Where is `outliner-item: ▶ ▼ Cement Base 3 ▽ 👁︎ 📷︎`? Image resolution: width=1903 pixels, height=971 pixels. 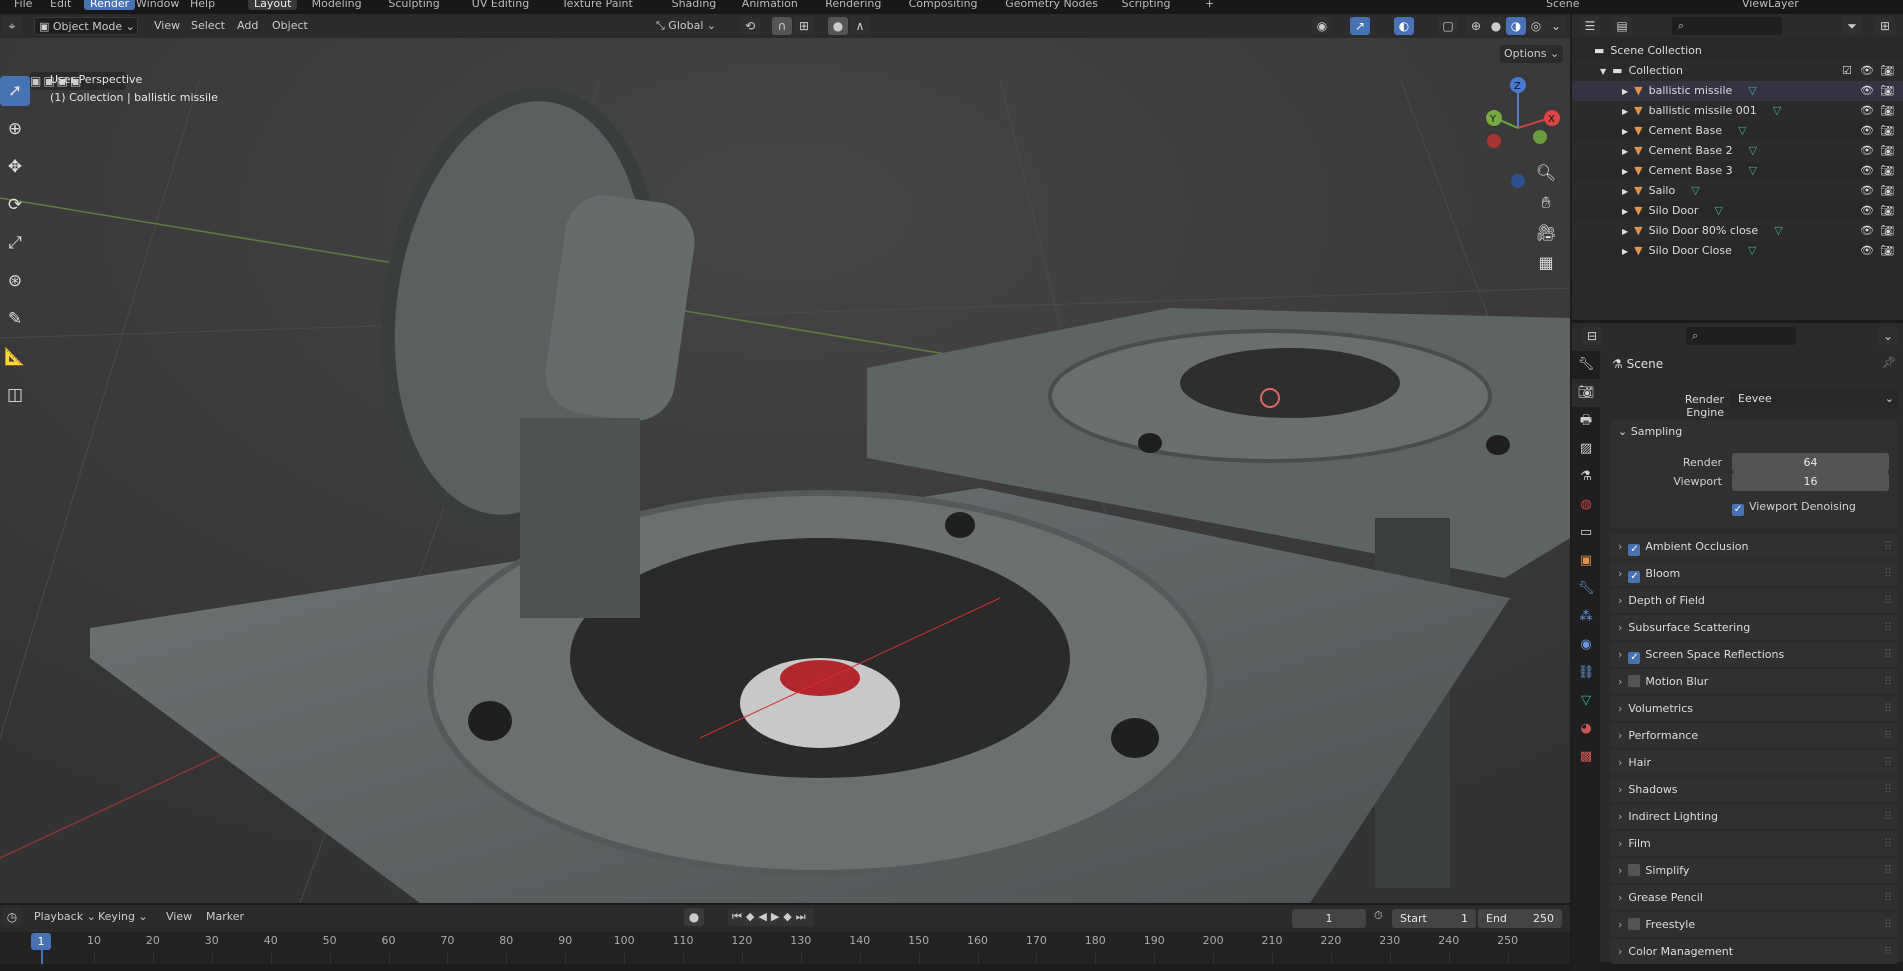
outliner-item: ▶ ▼ Cement Base 3 ▽ 👁︎ 📷︎ is located at coordinates (1737, 171).